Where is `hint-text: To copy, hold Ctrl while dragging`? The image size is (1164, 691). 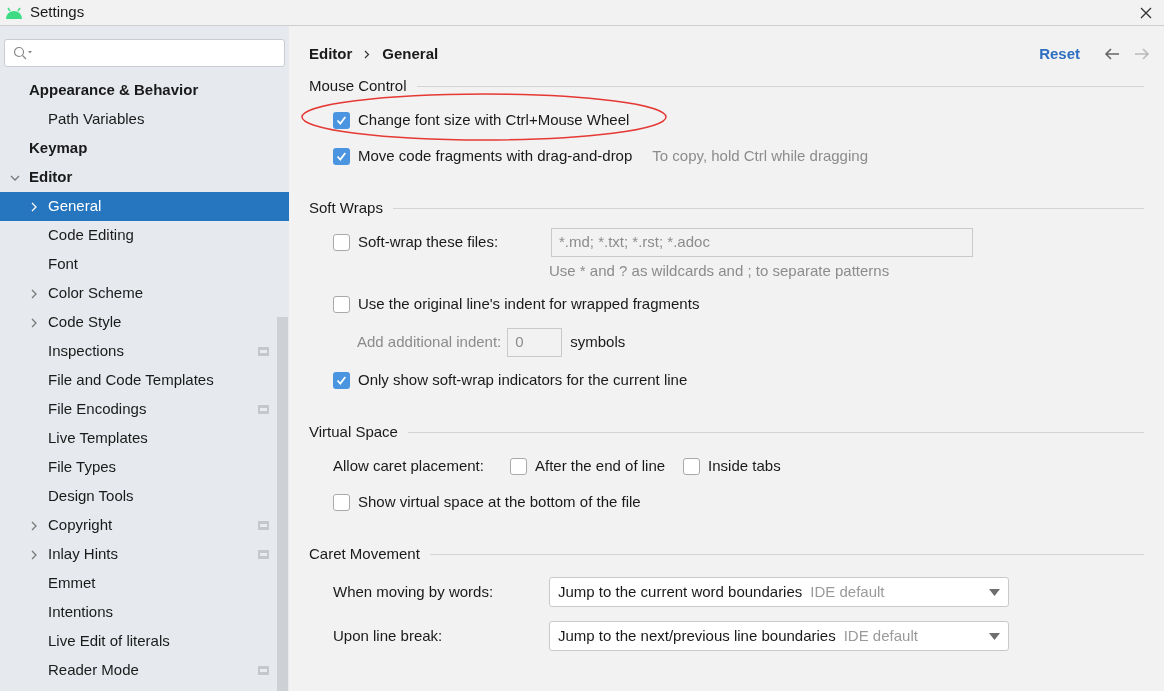 hint-text: To copy, hold Ctrl while dragging is located at coordinates (760, 155).